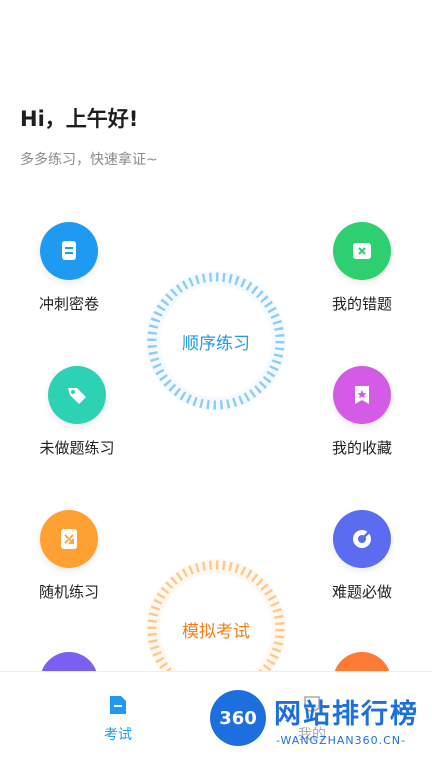 This screenshot has width=432, height=768. Describe the element at coordinates (118, 735) in the screenshot. I see `tab-label: 考试` at that location.